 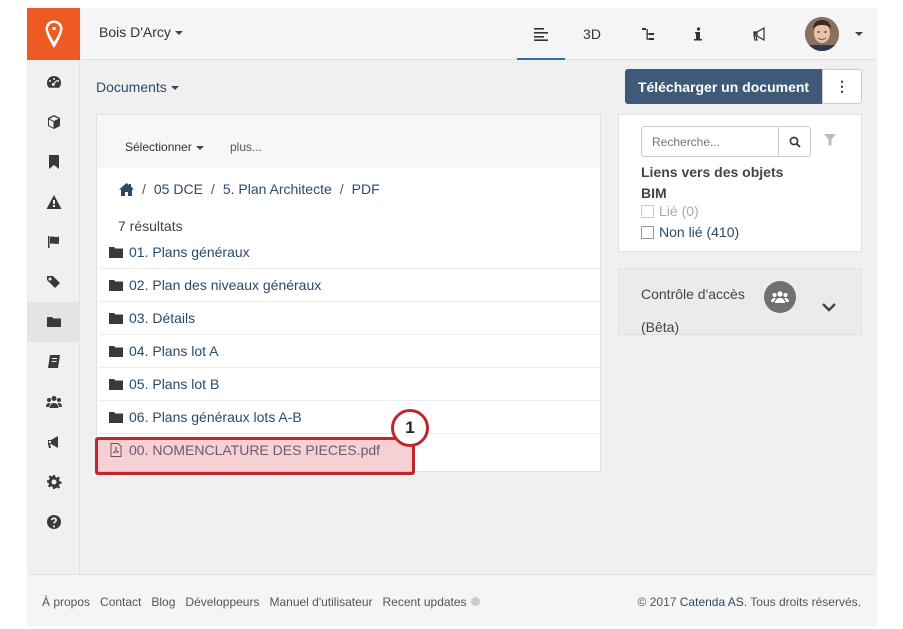 What do you see at coordinates (150, 226) in the screenshot?
I see `result-count: 7 résultats` at bounding box center [150, 226].